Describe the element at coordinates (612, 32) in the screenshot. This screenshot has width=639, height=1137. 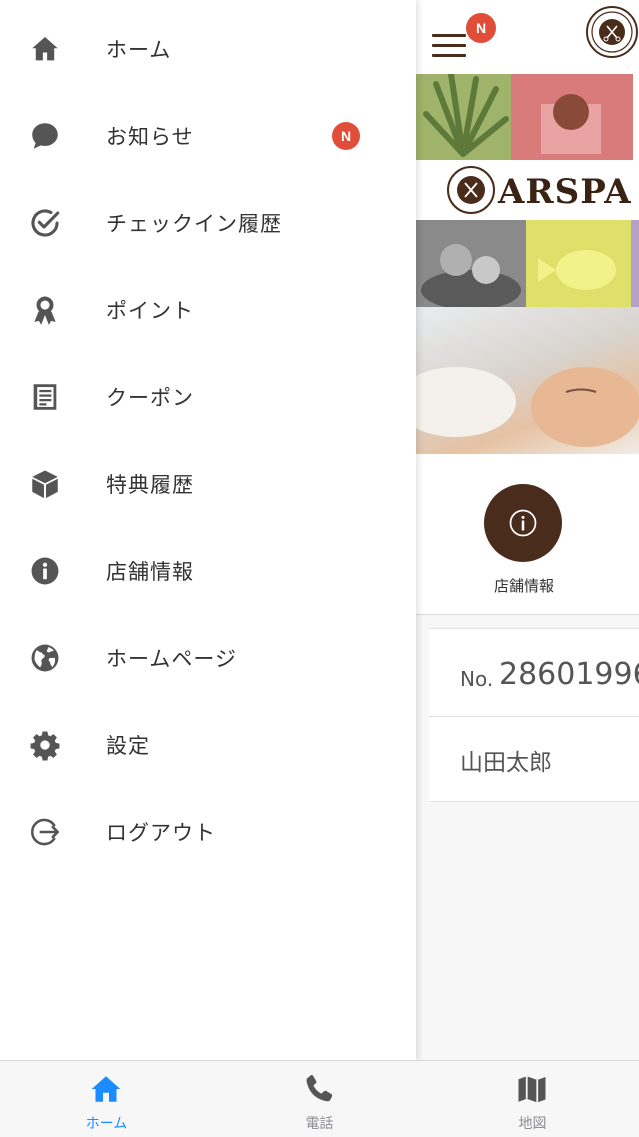
I see `brand-logo` at that location.